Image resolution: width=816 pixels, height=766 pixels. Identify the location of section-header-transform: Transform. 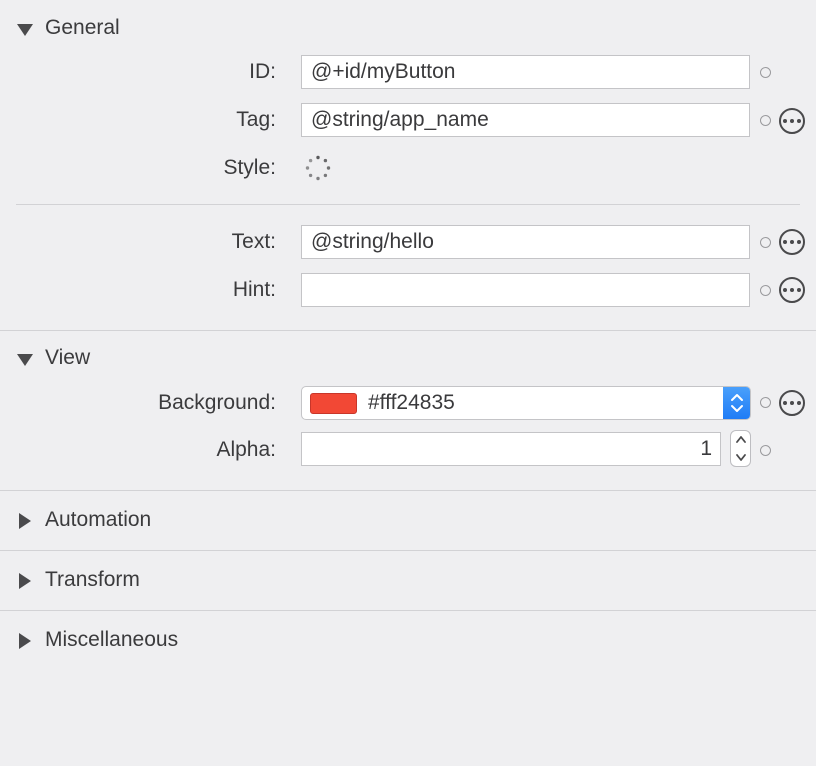
(70, 580).